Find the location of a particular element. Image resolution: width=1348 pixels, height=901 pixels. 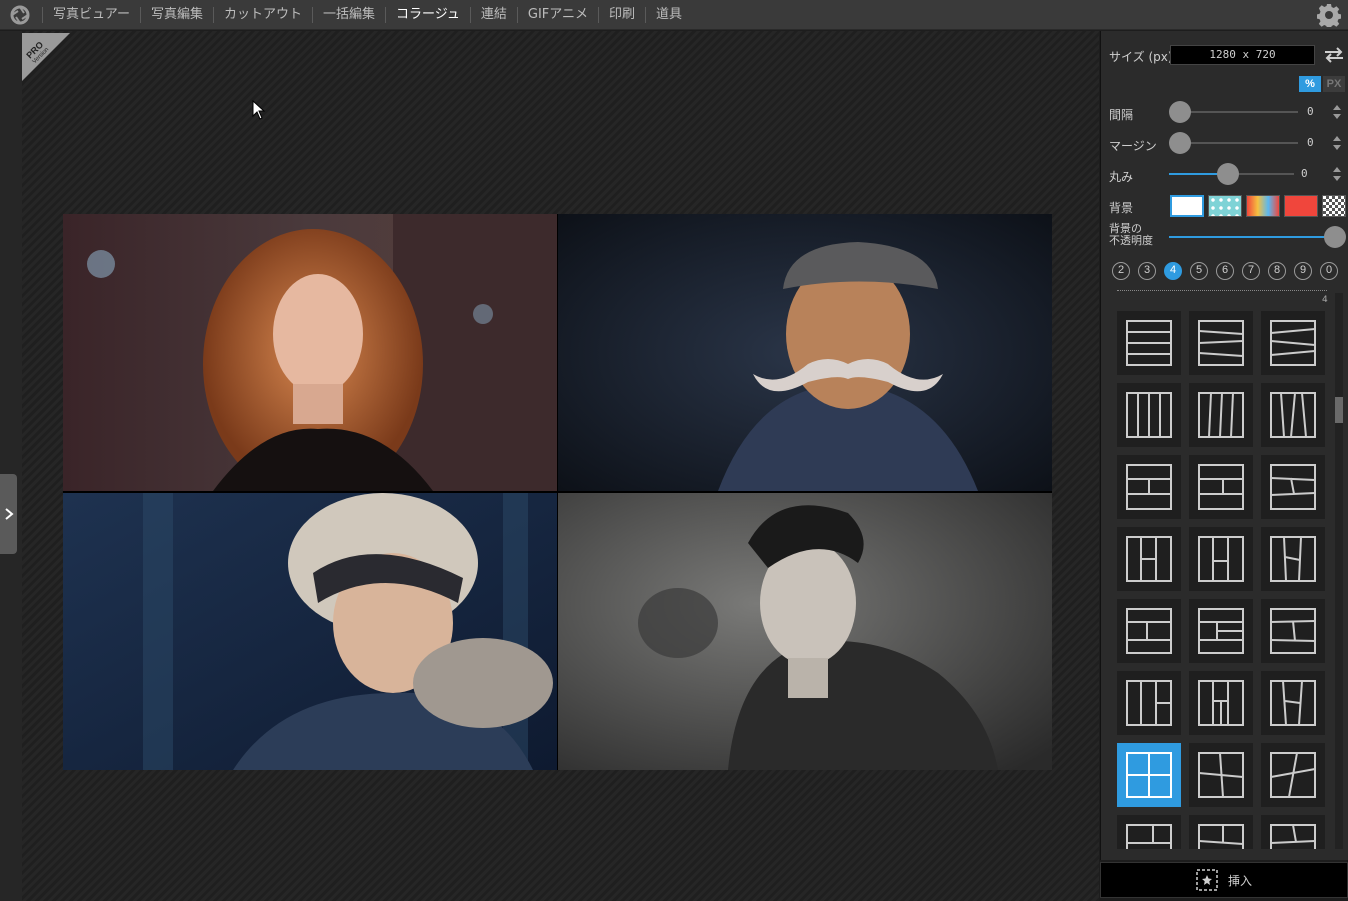

layout-template-quad-tilted is located at coordinates (1221, 775).